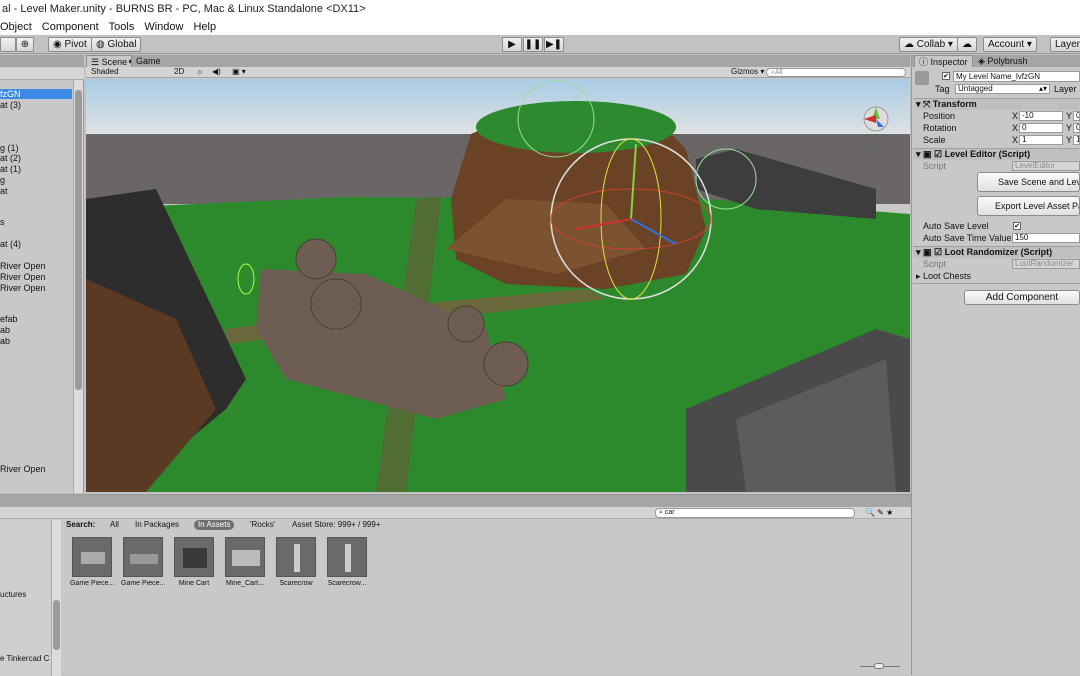 This screenshot has width=1080, height=676. I want to click on menu-window: Window, so click(163, 27).